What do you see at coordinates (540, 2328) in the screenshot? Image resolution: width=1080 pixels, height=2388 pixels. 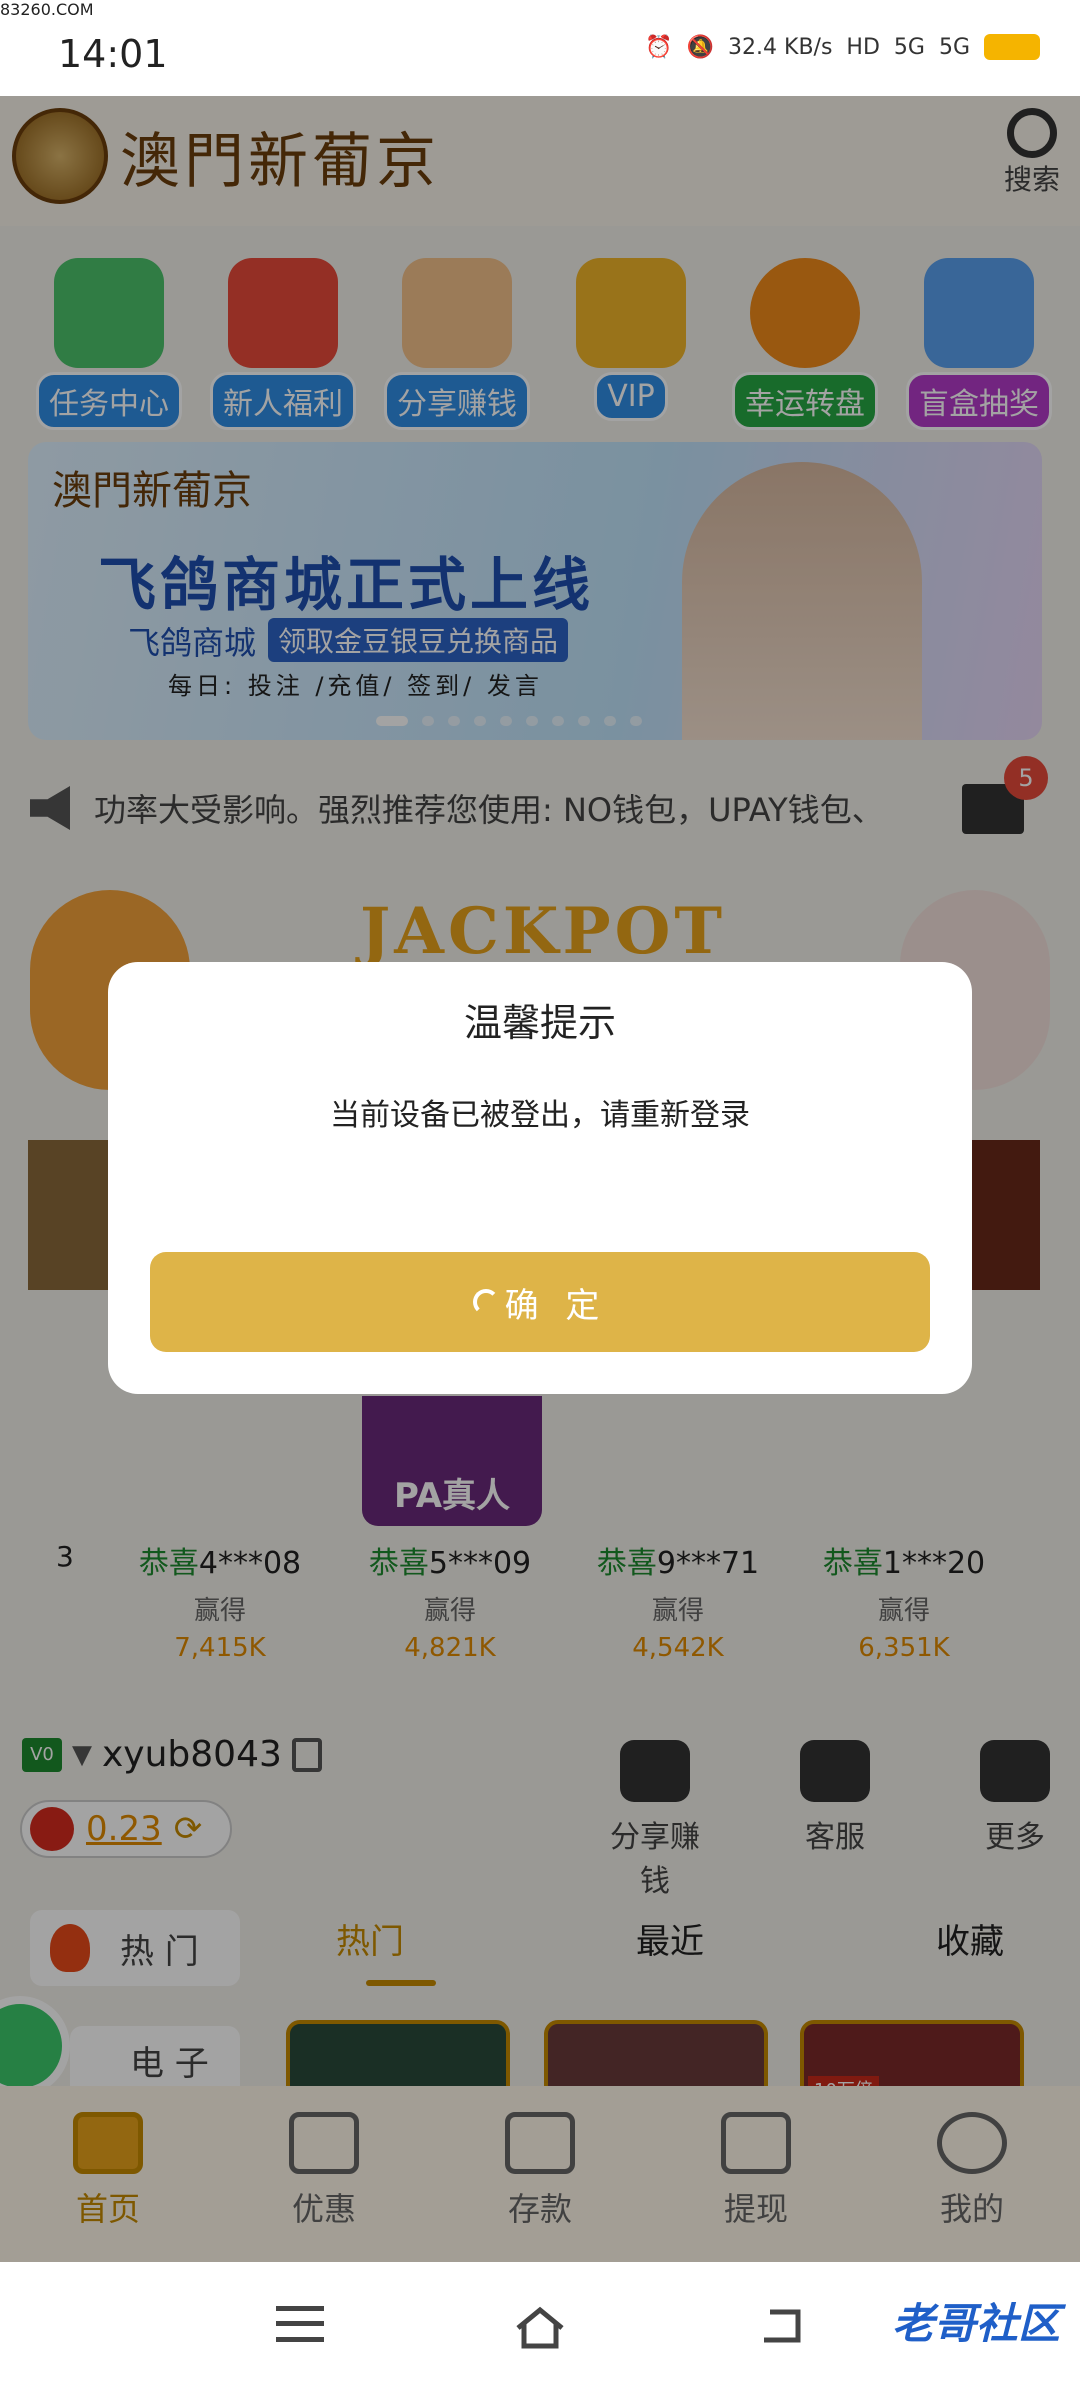 I see `home-nav-icon` at bounding box center [540, 2328].